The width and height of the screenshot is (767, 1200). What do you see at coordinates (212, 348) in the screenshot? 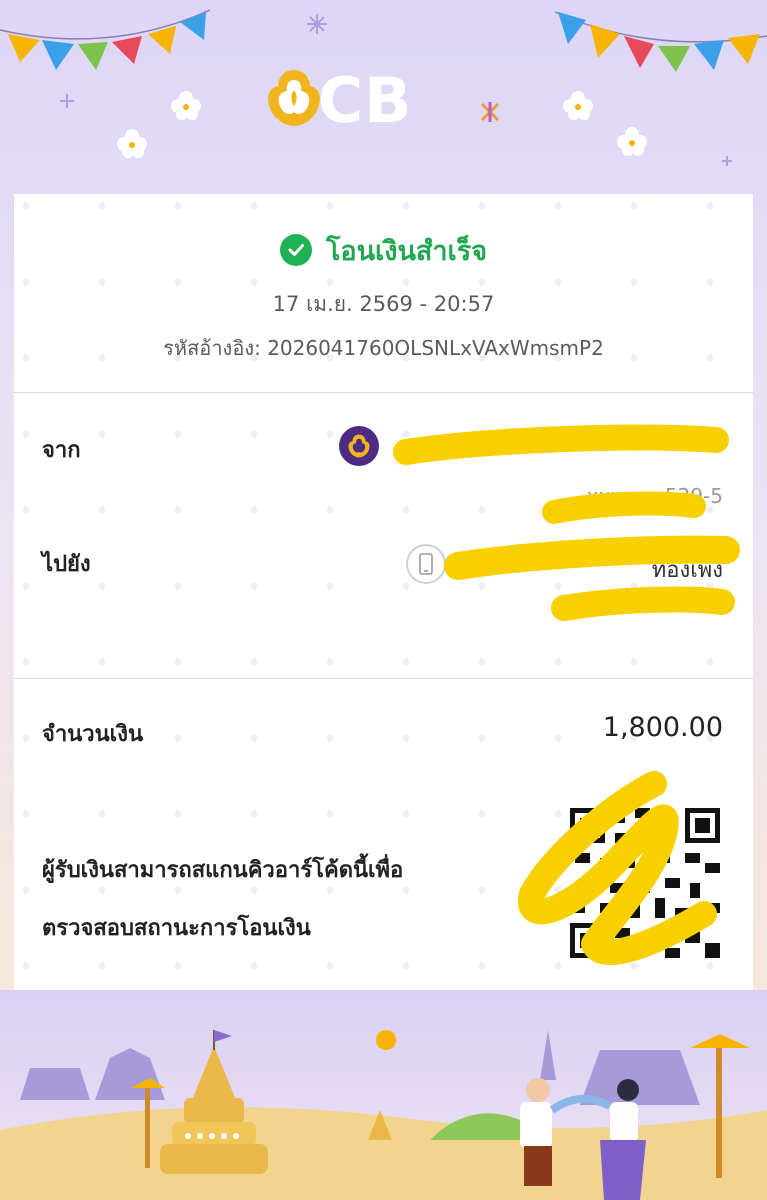
I see `reference-label: รหัสอ้างอิง:` at bounding box center [212, 348].